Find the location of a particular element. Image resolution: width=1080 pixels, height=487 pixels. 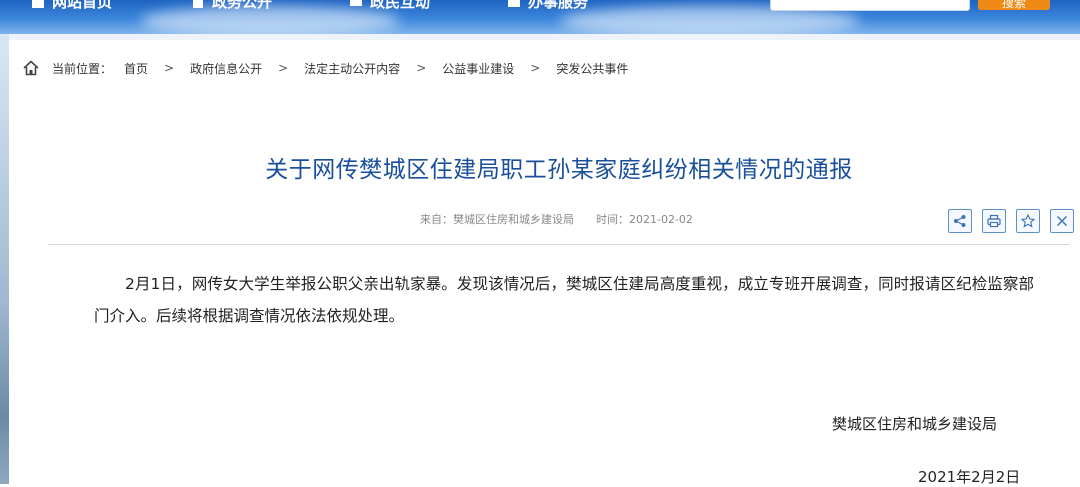

close-button is located at coordinates (1062, 221).